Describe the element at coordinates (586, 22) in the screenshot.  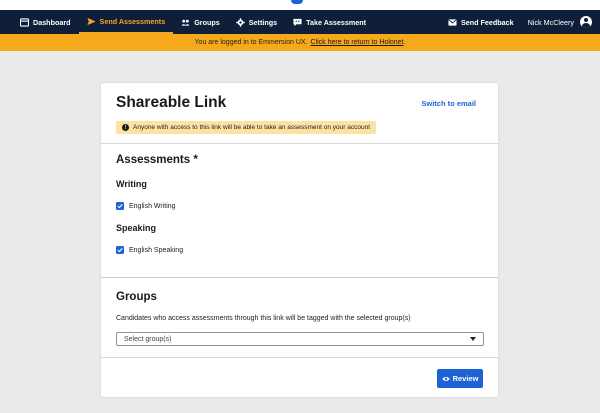
I see `avatar` at that location.